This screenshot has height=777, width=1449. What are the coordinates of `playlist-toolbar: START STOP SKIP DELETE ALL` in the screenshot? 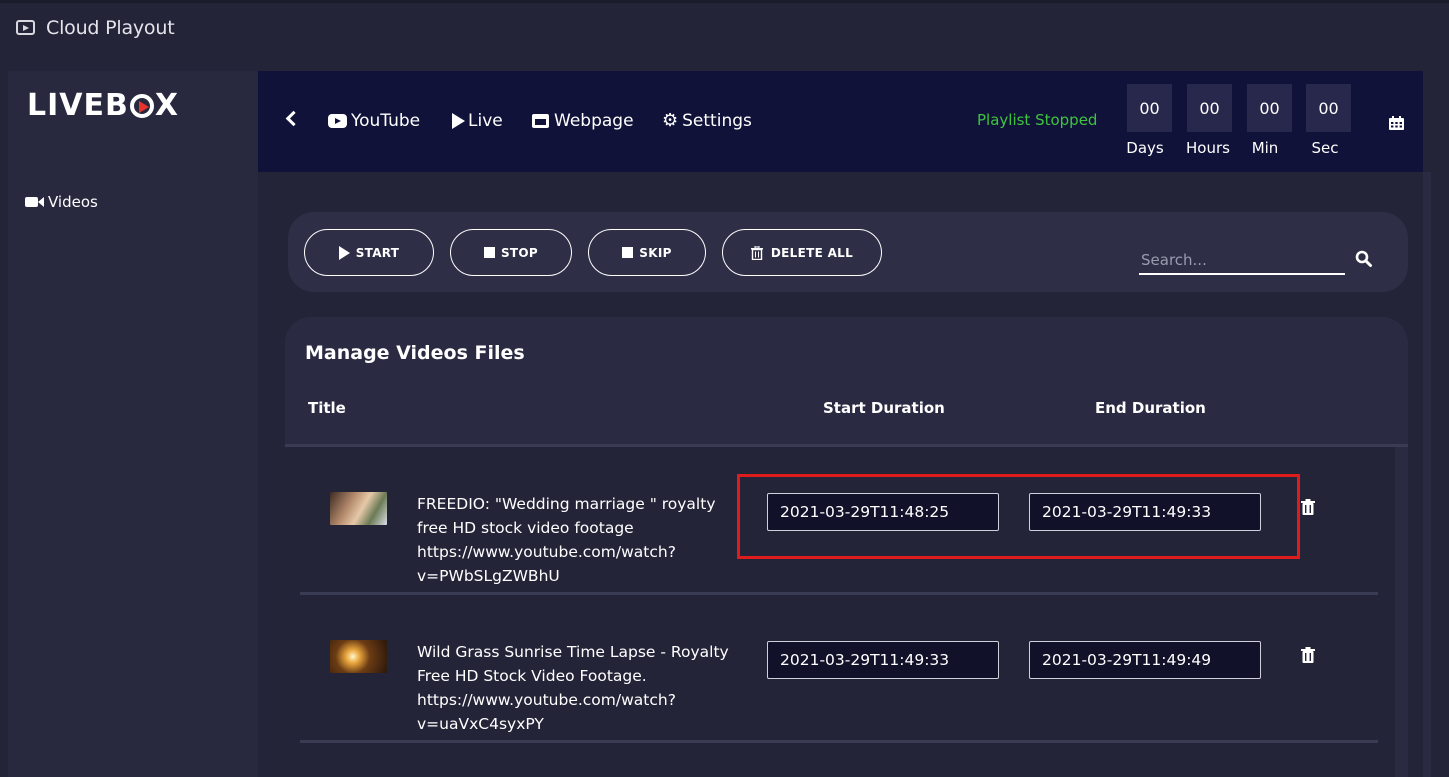 It's located at (848, 252).